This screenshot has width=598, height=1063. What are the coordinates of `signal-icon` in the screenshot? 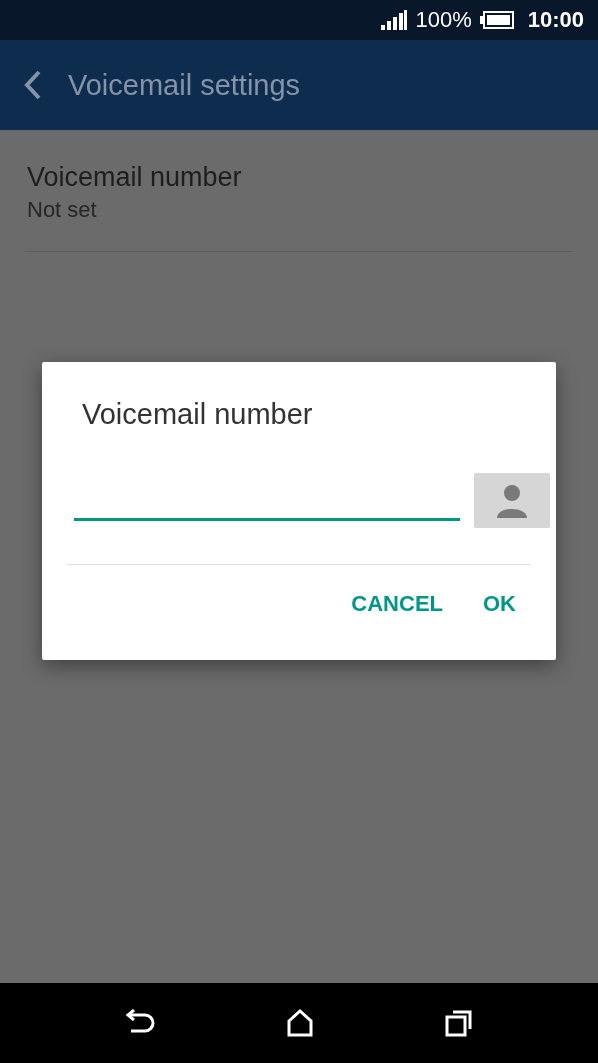 It's located at (394, 20).